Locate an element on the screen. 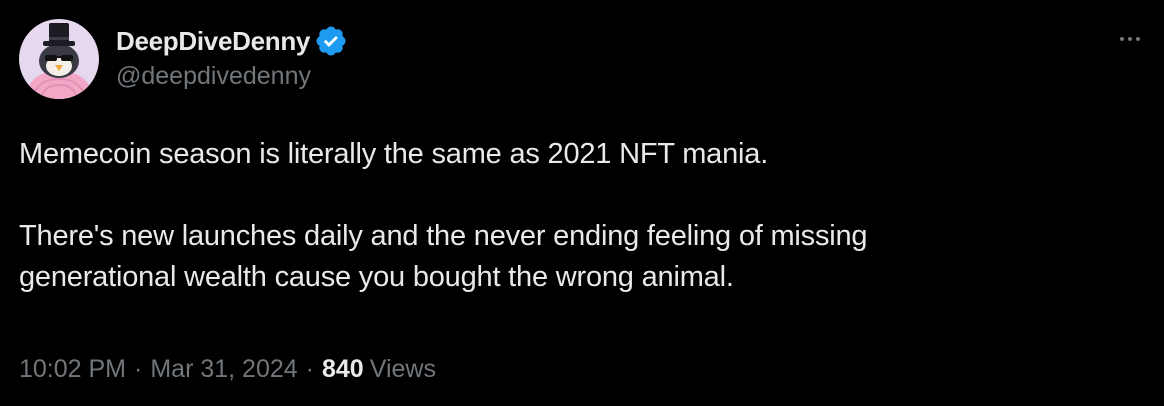 This screenshot has width=1164, height=406. more-options-icon is located at coordinates (1130, 39).